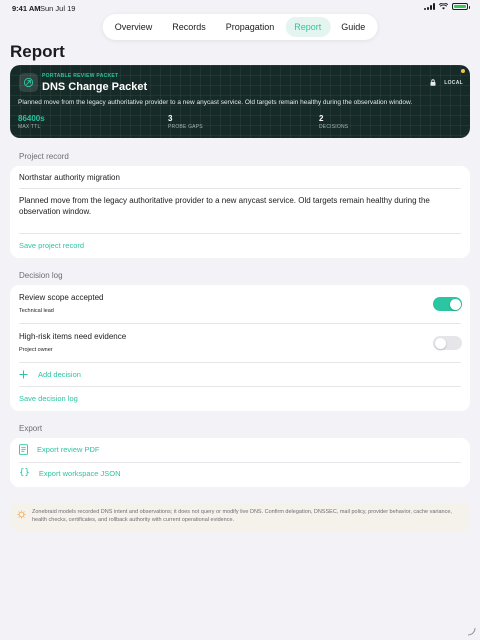 Image resolution: width=480 pixels, height=640 pixels. What do you see at coordinates (28, 82) in the screenshot?
I see `packet-icon` at bounding box center [28, 82].